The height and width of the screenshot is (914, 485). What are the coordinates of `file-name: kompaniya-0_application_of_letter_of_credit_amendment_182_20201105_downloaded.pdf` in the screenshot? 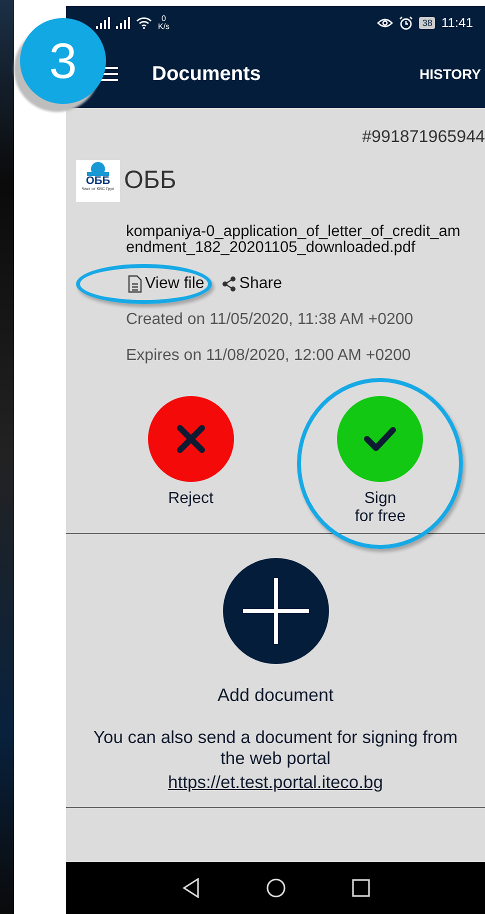 It's located at (294, 240).